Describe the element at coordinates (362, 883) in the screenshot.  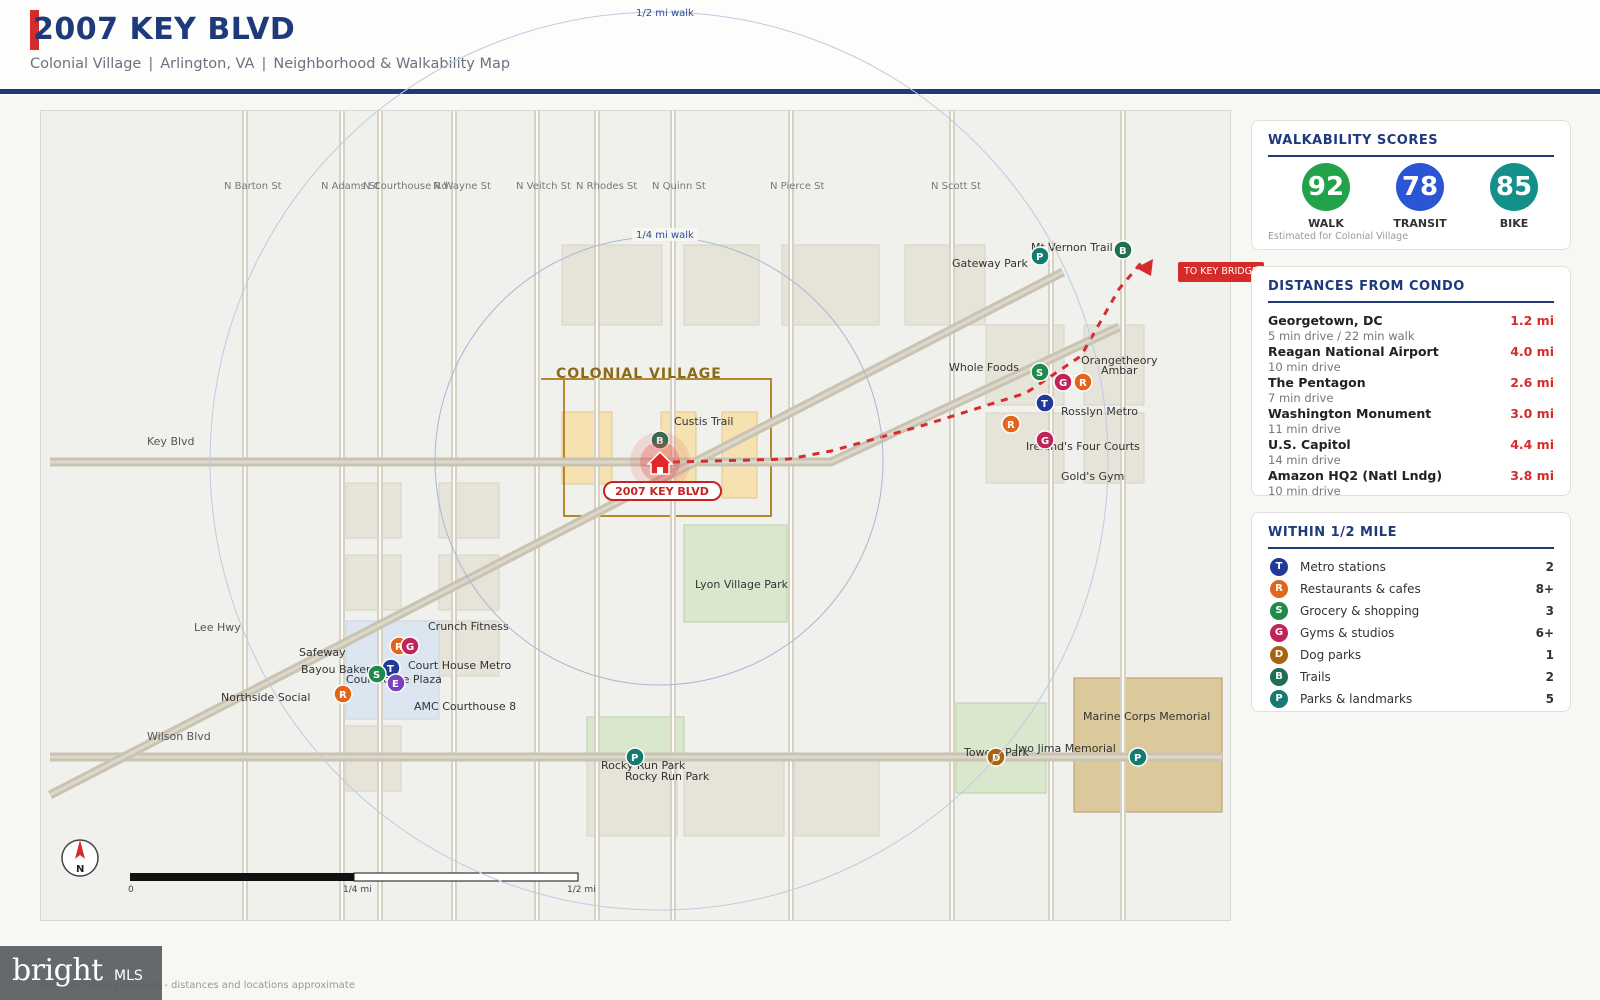
I see `scale-bar: 0 1/4 mi 1/2 mi` at that location.